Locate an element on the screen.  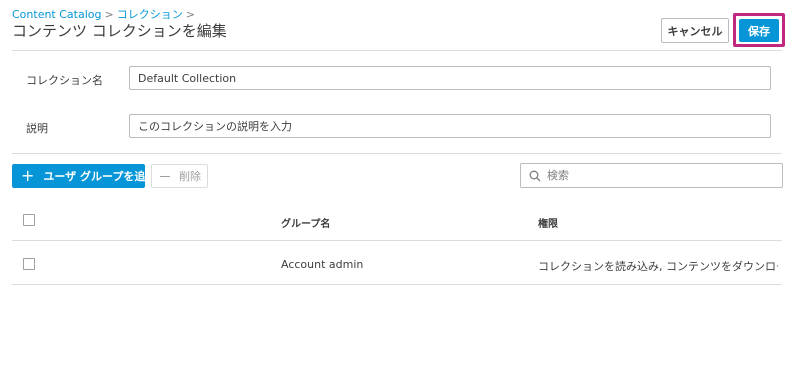
search-icon is located at coordinates (535, 175).